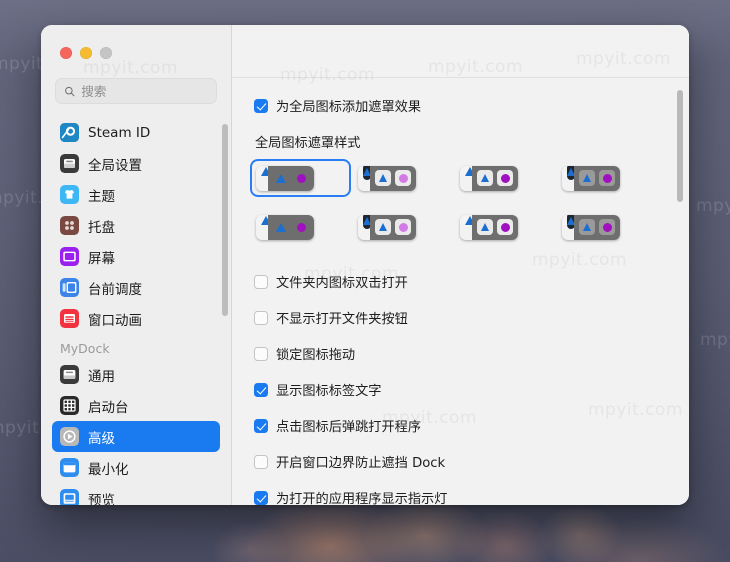 This screenshot has width=730, height=562. Describe the element at coordinates (261, 353) in the screenshot. I see `checkbox-lock-icon-drag` at that location.